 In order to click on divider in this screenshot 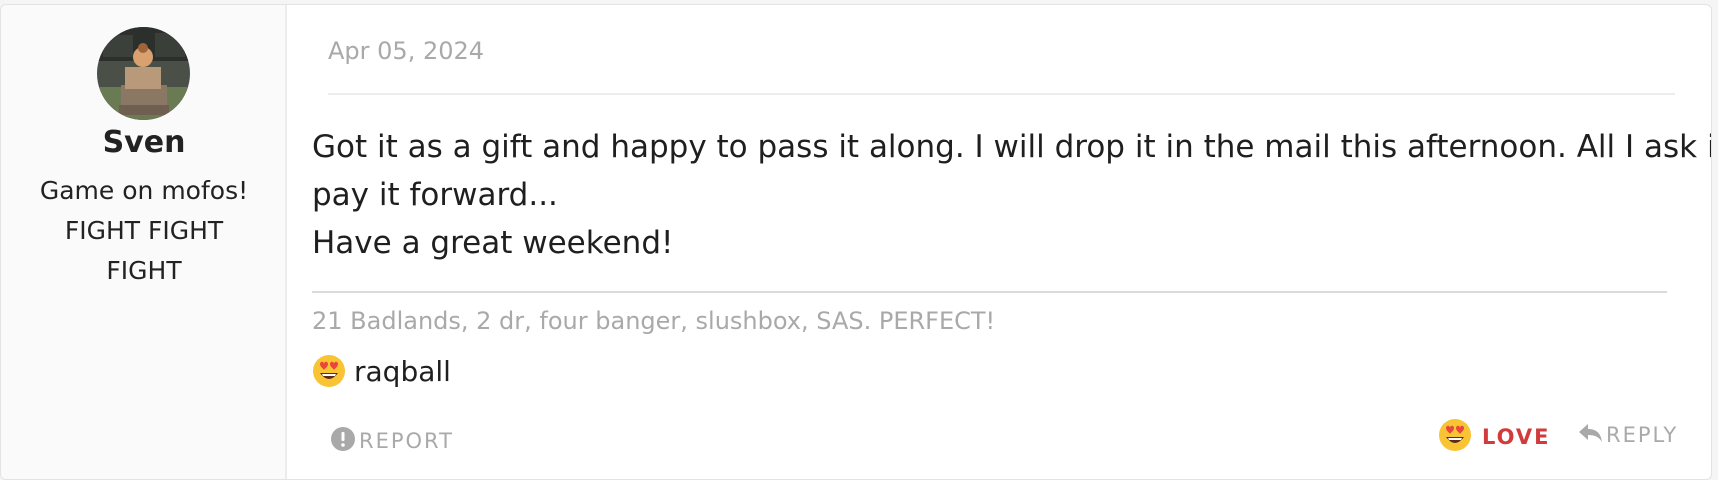, I will do `click(1001, 94)`.